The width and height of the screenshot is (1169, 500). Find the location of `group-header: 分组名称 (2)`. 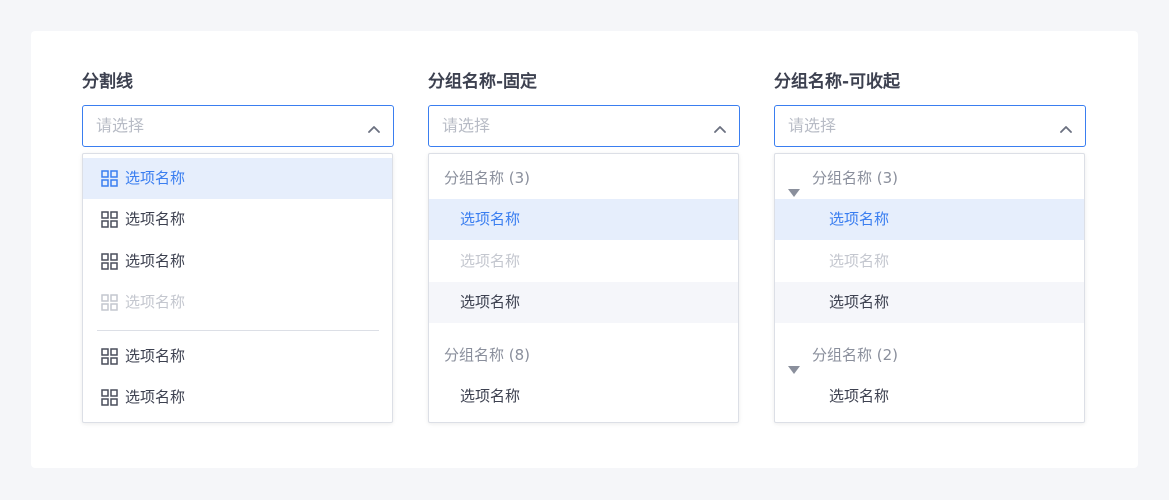

group-header: 分组名称 (2) is located at coordinates (929, 355).